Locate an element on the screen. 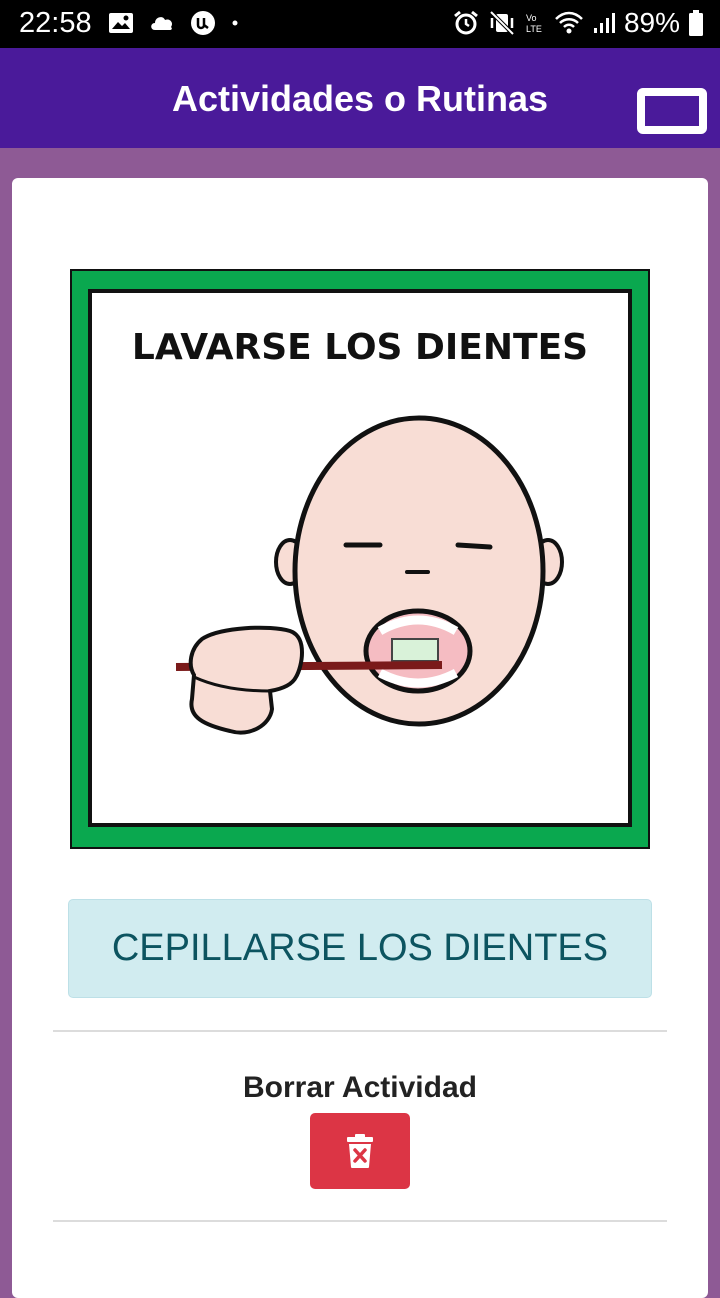  delete-activity-button is located at coordinates (360, 1151).